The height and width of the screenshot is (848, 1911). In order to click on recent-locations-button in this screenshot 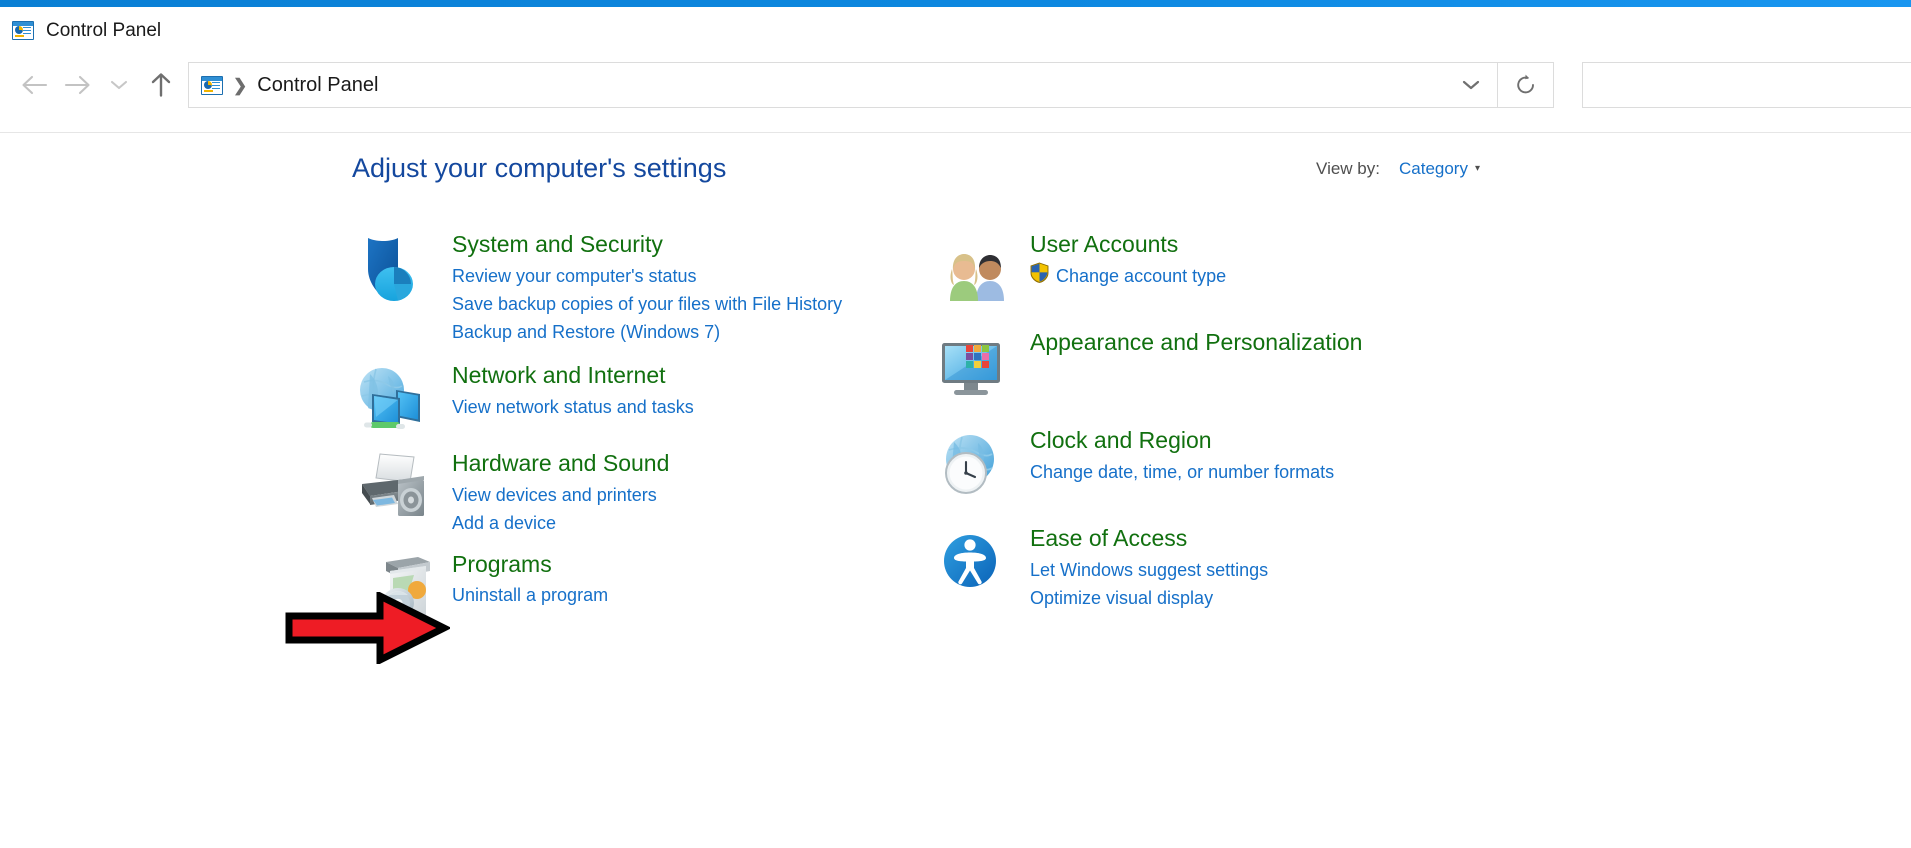, I will do `click(119, 85)`.